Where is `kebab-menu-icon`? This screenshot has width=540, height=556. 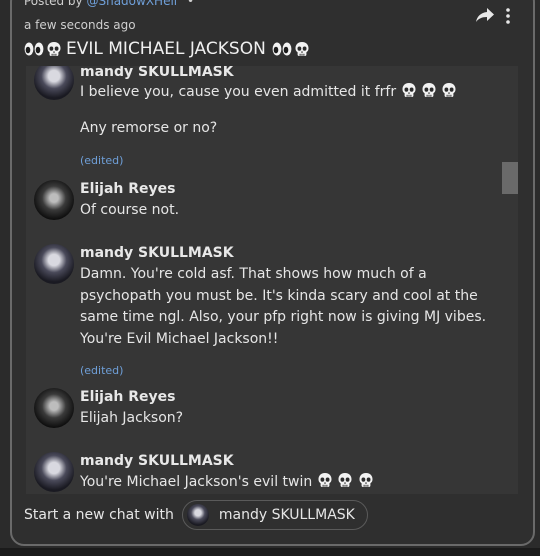
kebab-menu-icon is located at coordinates (508, 16).